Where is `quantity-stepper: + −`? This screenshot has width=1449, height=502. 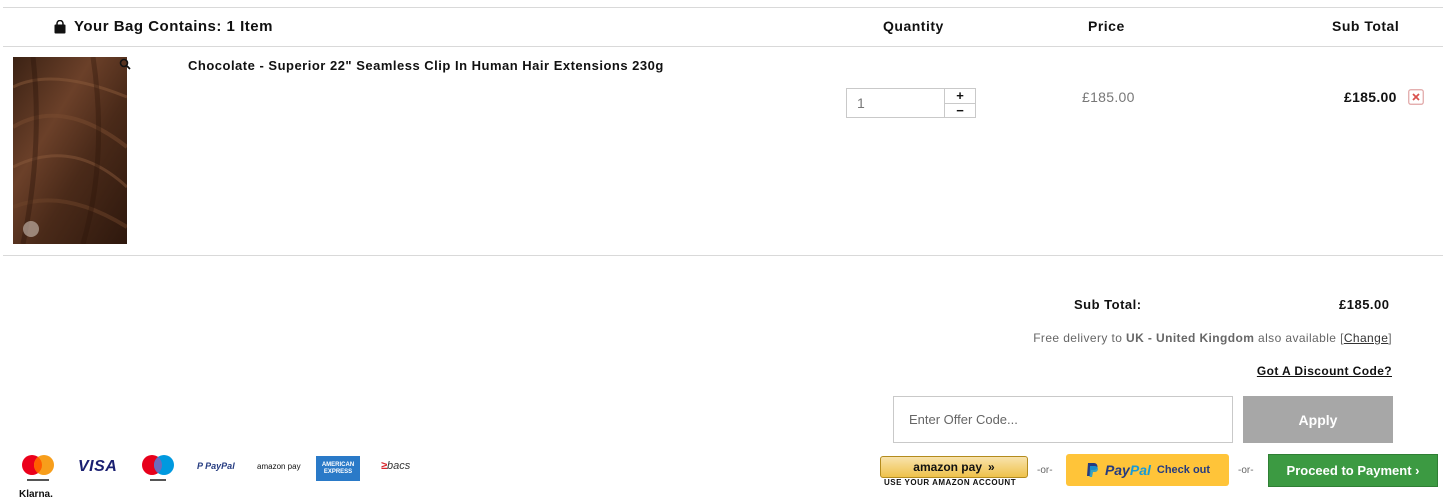
quantity-stepper: + − is located at coordinates (911, 103).